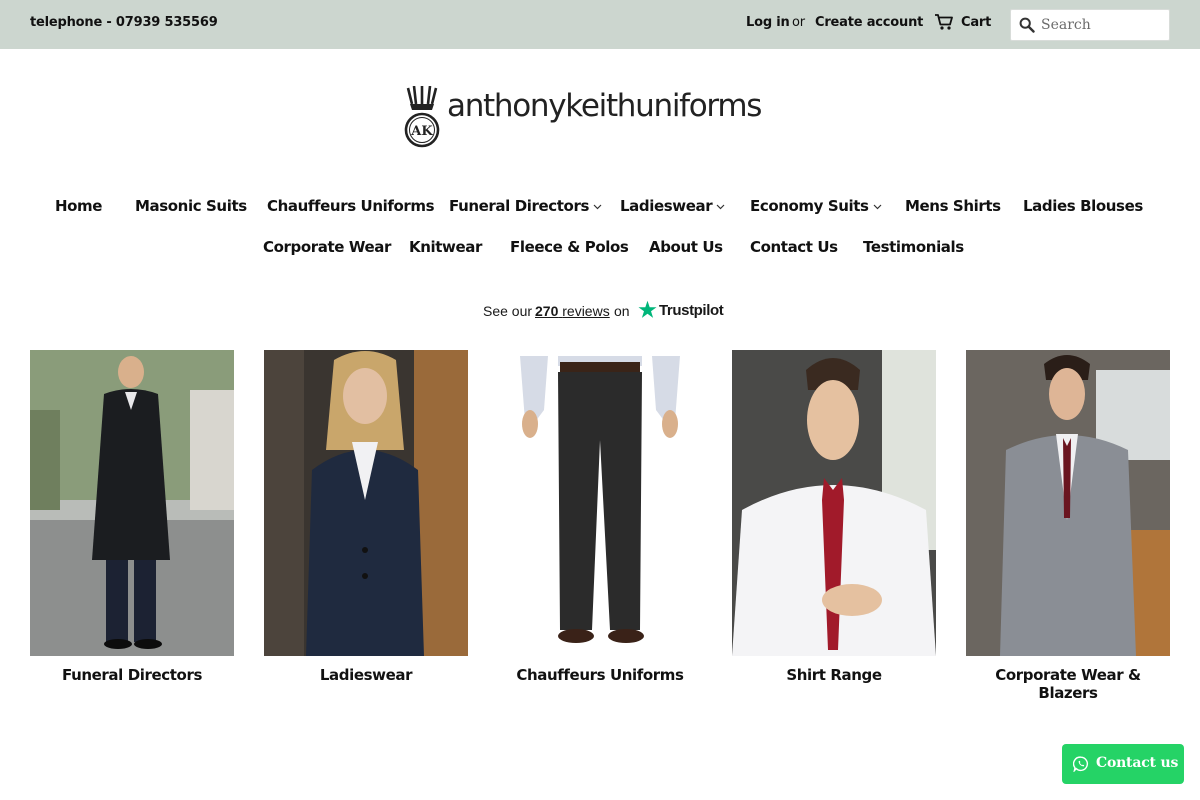 Image resolution: width=1200 pixels, height=800 pixels. Describe the element at coordinates (78, 206) in the screenshot. I see `nav-home: Home` at that location.